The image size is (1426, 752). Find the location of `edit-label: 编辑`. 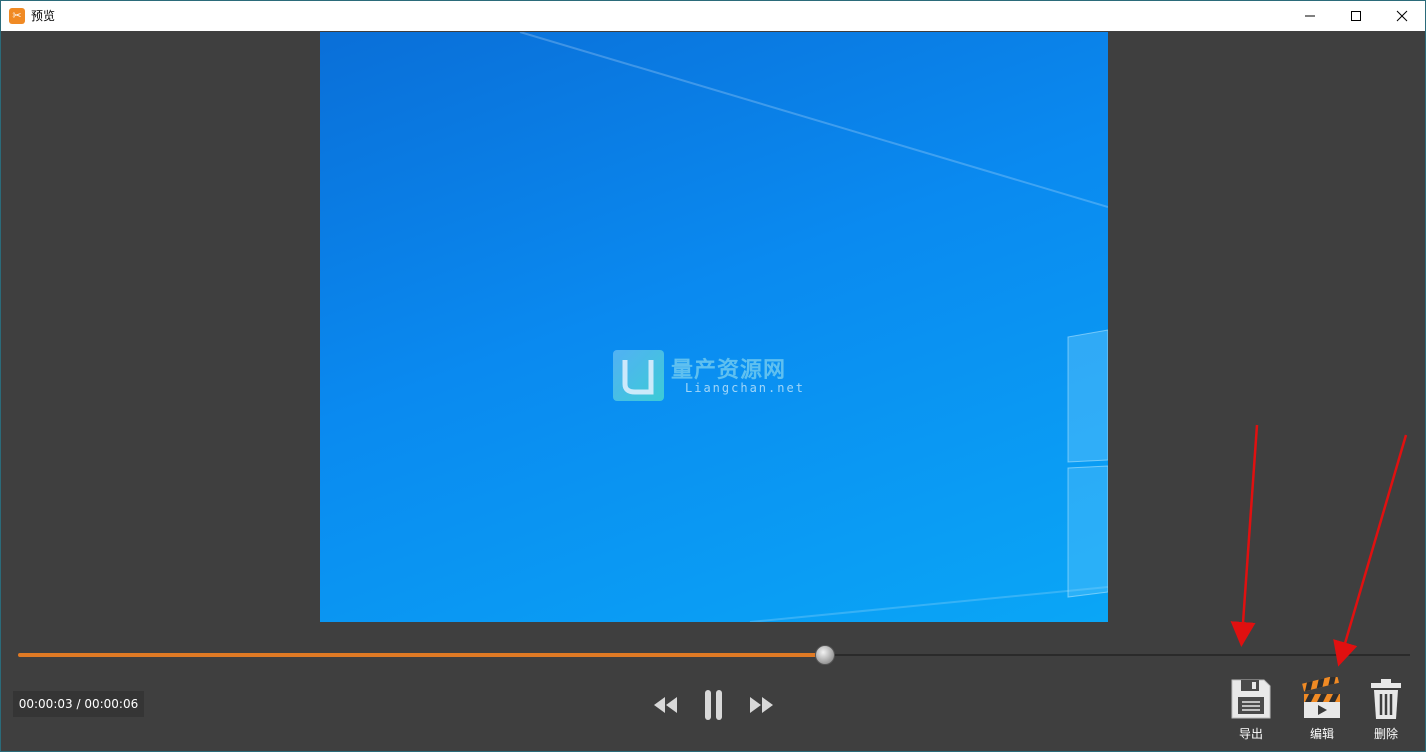

edit-label: 编辑 is located at coordinates (1321, 734).